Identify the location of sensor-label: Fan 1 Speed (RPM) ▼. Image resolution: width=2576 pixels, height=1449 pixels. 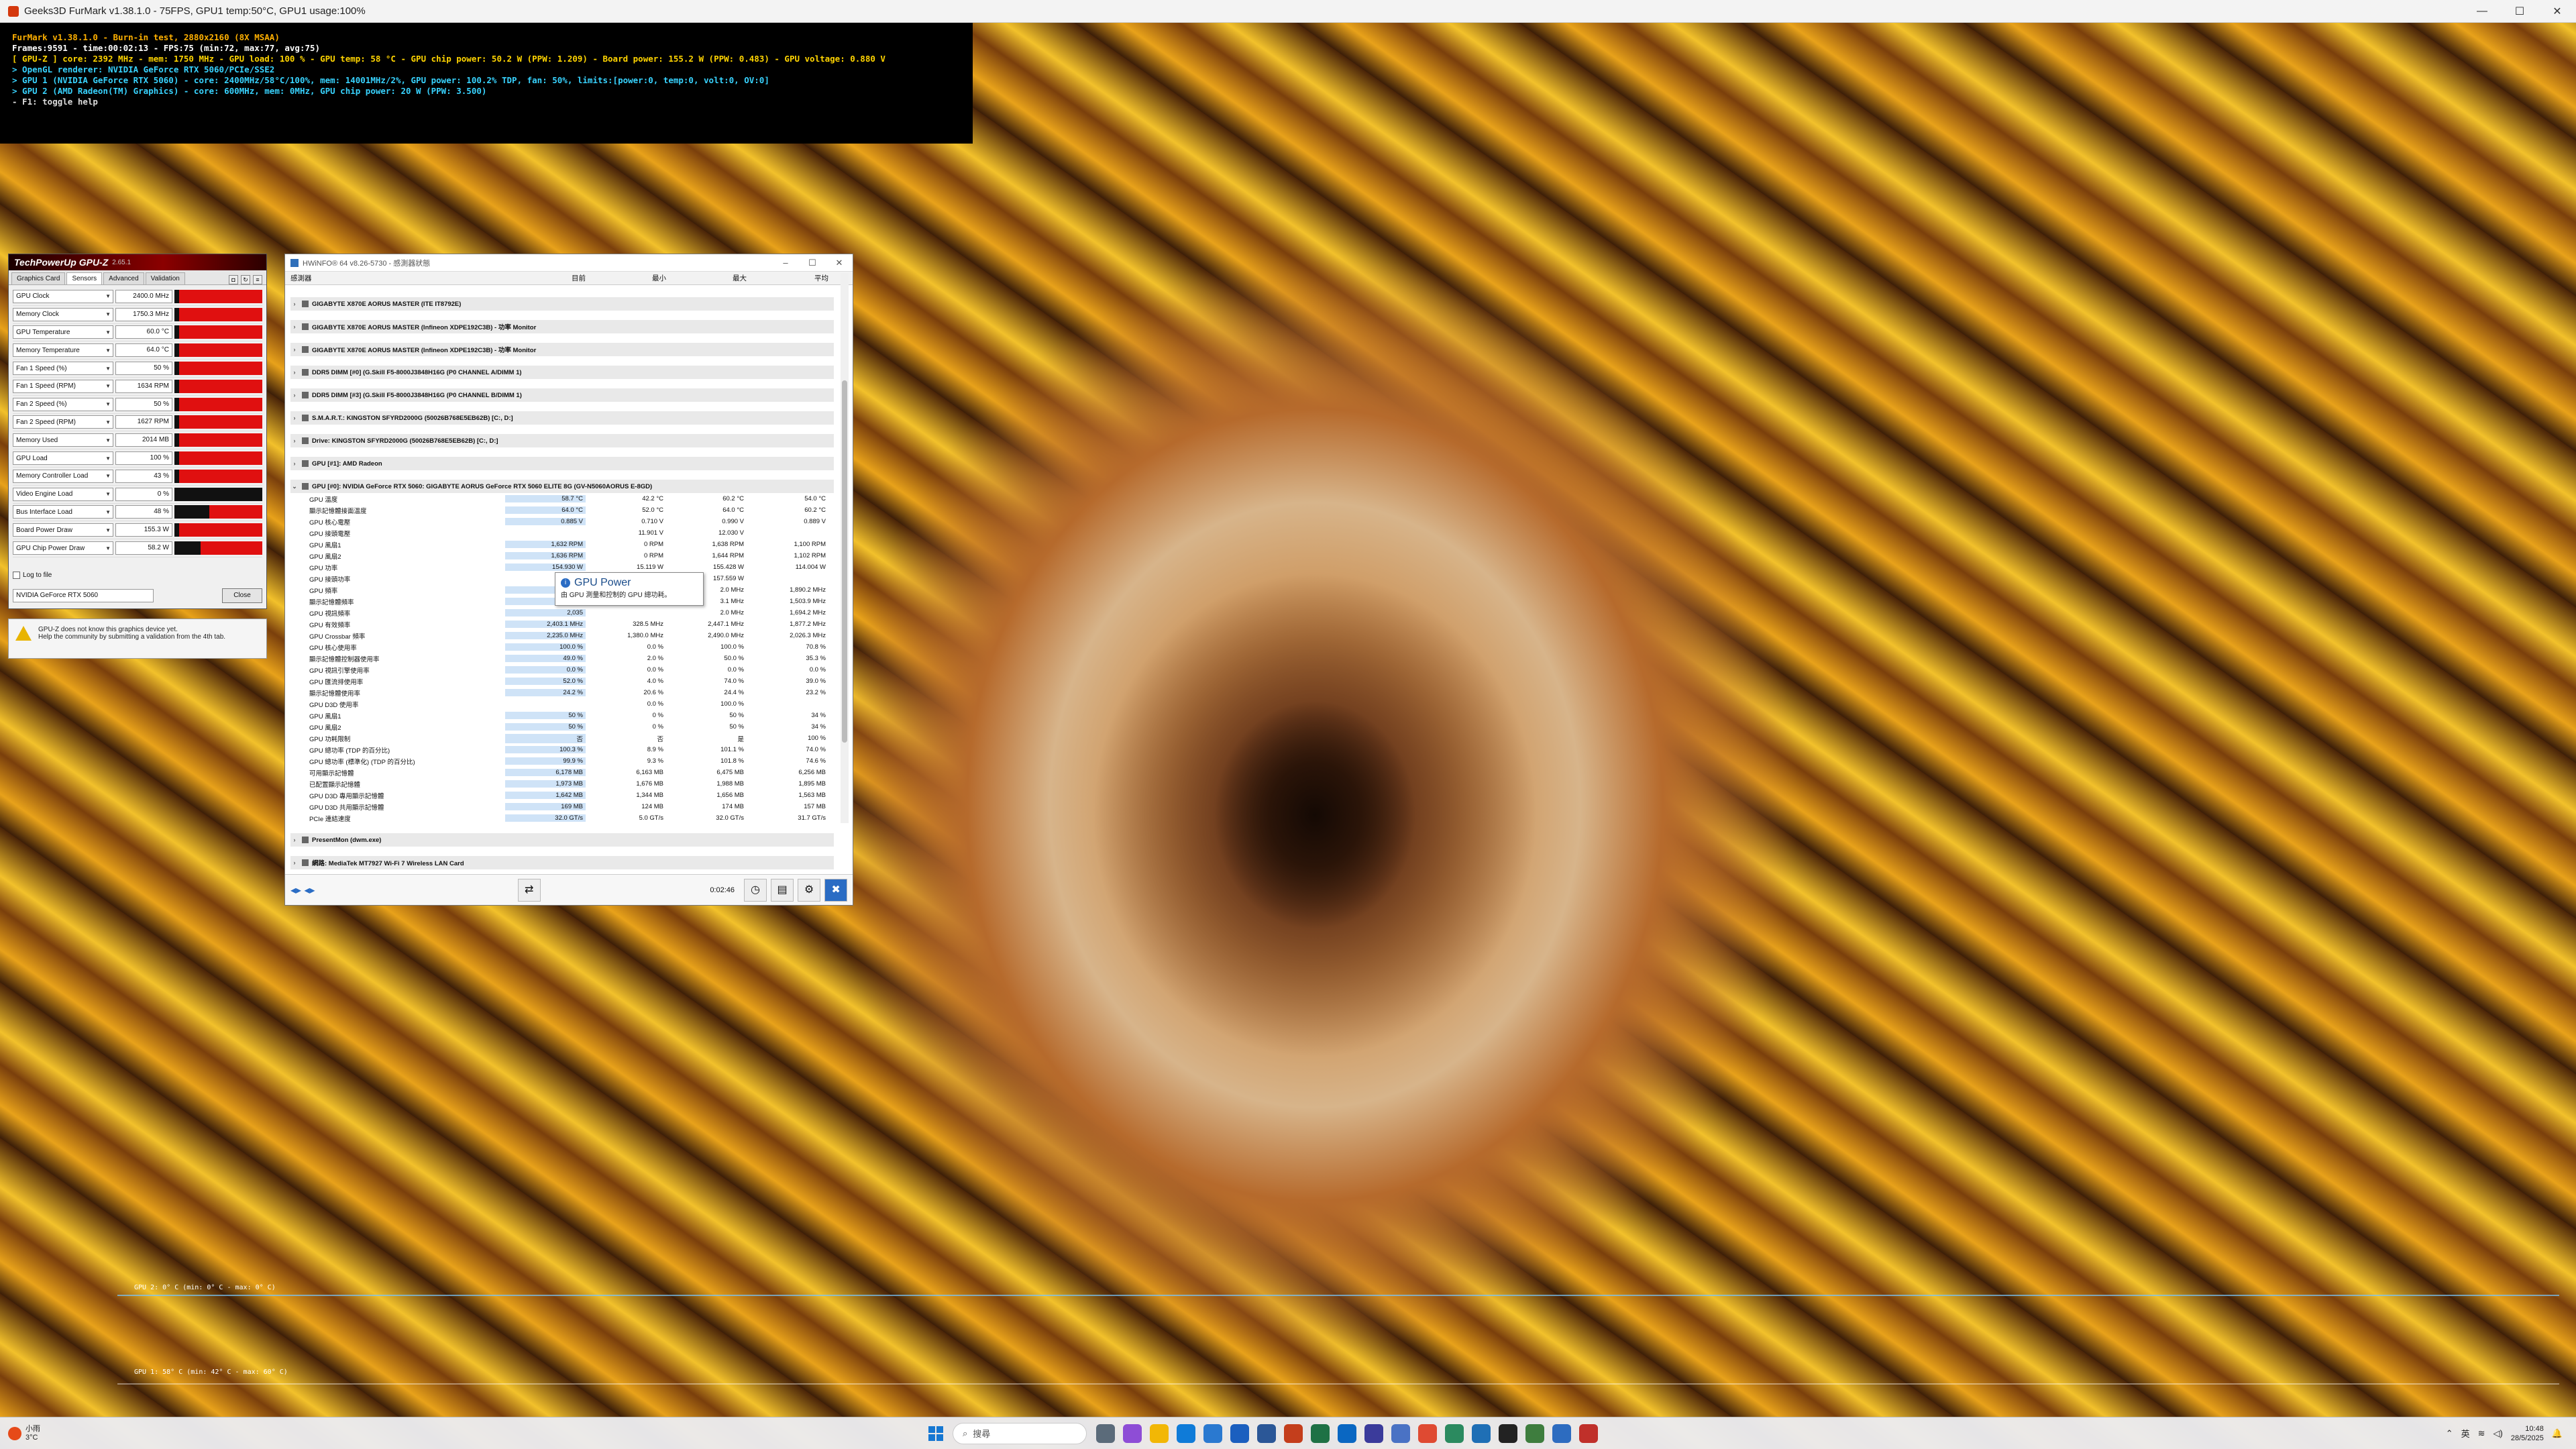
(63, 386).